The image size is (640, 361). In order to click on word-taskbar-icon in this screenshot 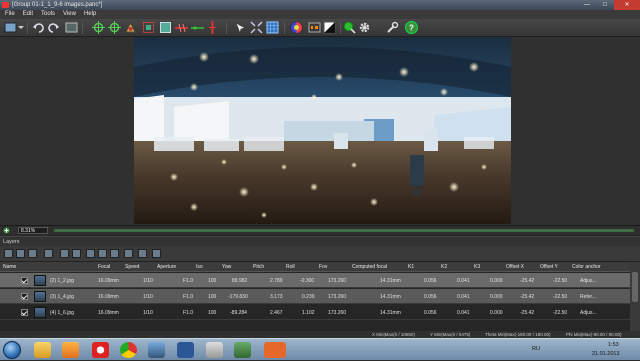, I will do `click(185, 350)`.